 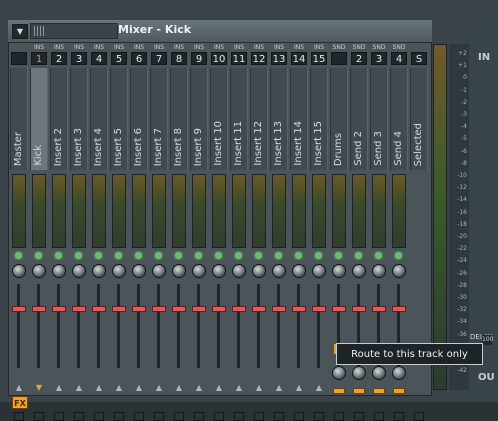 What do you see at coordinates (359, 58) in the screenshot?
I see `strip-number: 2` at bounding box center [359, 58].